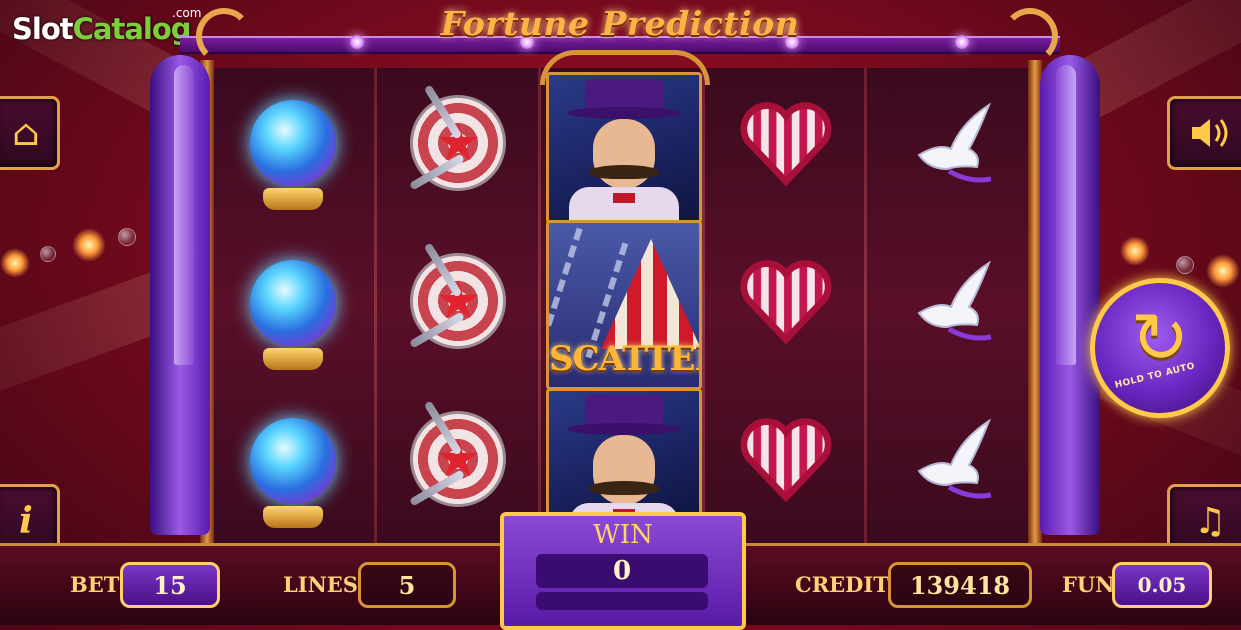 Image resolution: width=1241 pixels, height=630 pixels. What do you see at coordinates (624, 359) in the screenshot?
I see `scatter-label: SCATTER` at bounding box center [624, 359].